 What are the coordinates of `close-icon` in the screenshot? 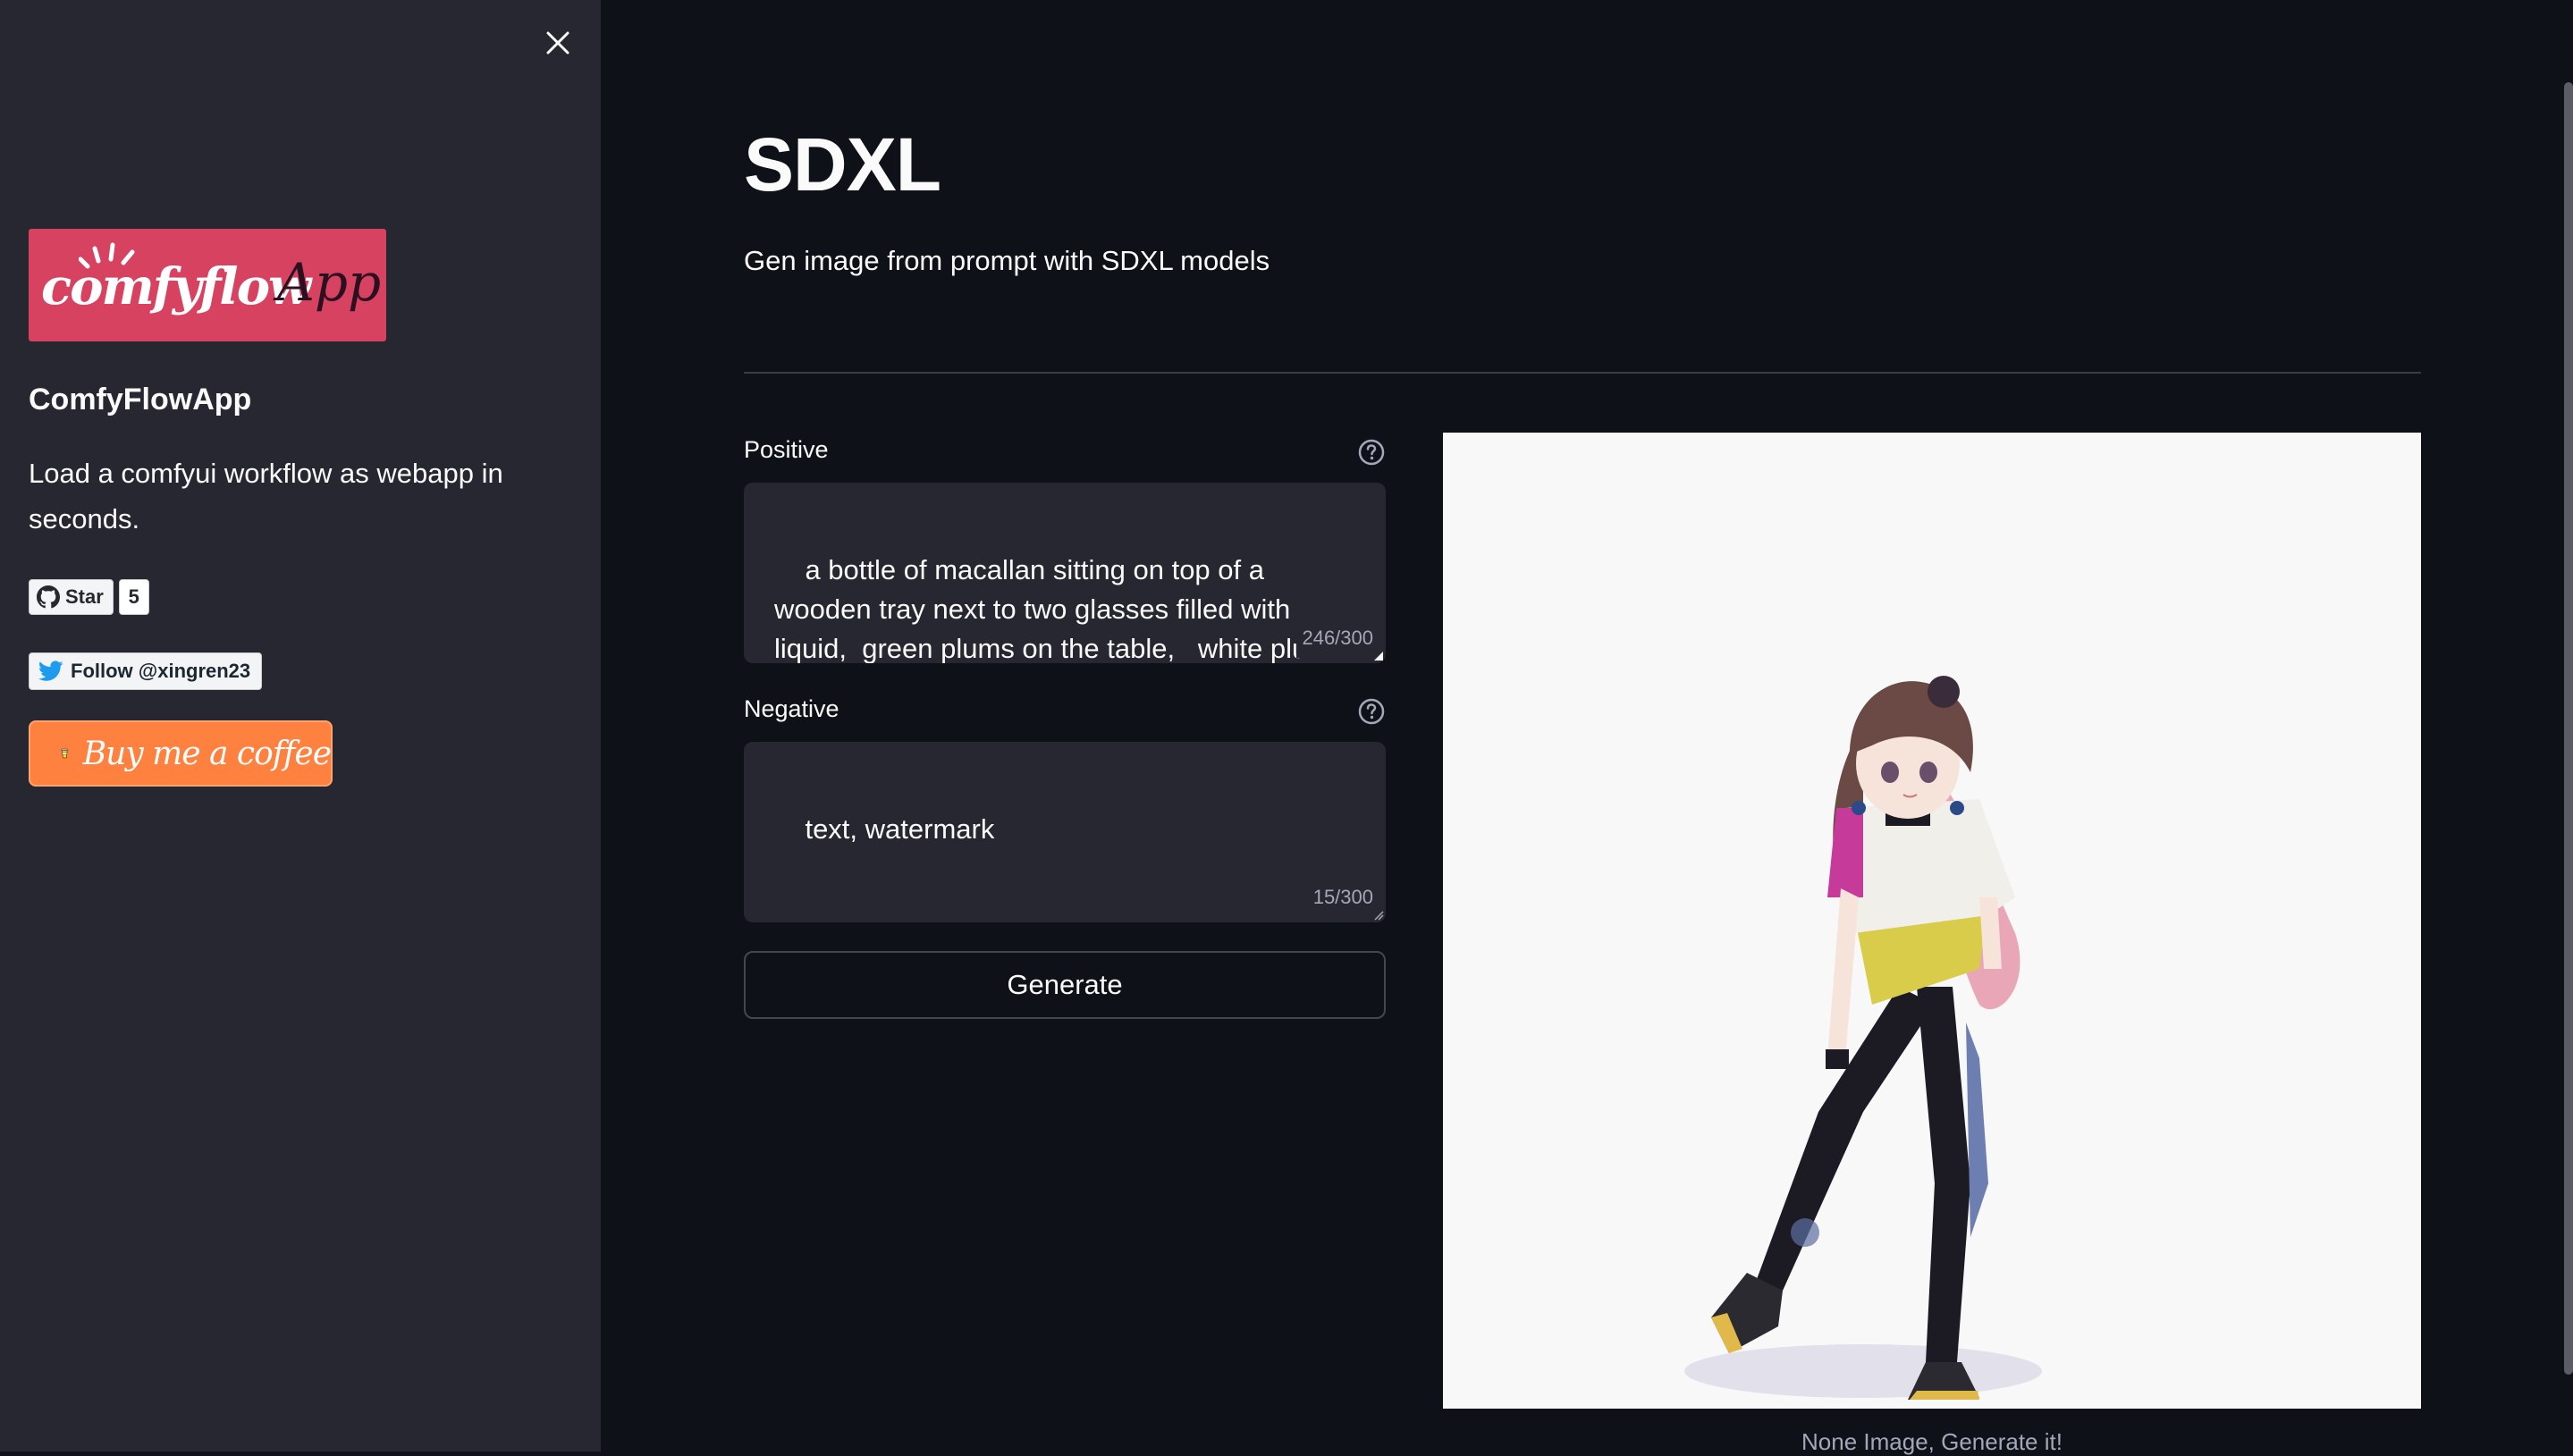 It's located at (557, 43).